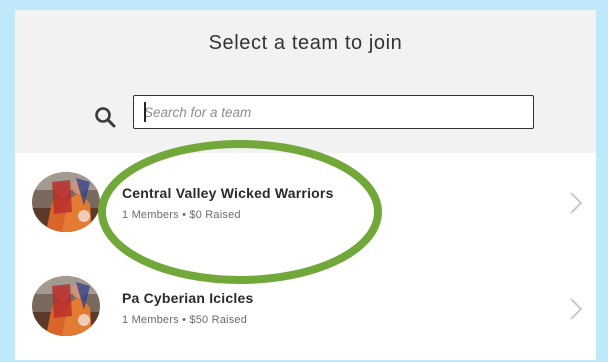 Image resolution: width=608 pixels, height=362 pixels. Describe the element at coordinates (188, 298) in the screenshot. I see `team-name: Pa Cyberian Icicles` at that location.